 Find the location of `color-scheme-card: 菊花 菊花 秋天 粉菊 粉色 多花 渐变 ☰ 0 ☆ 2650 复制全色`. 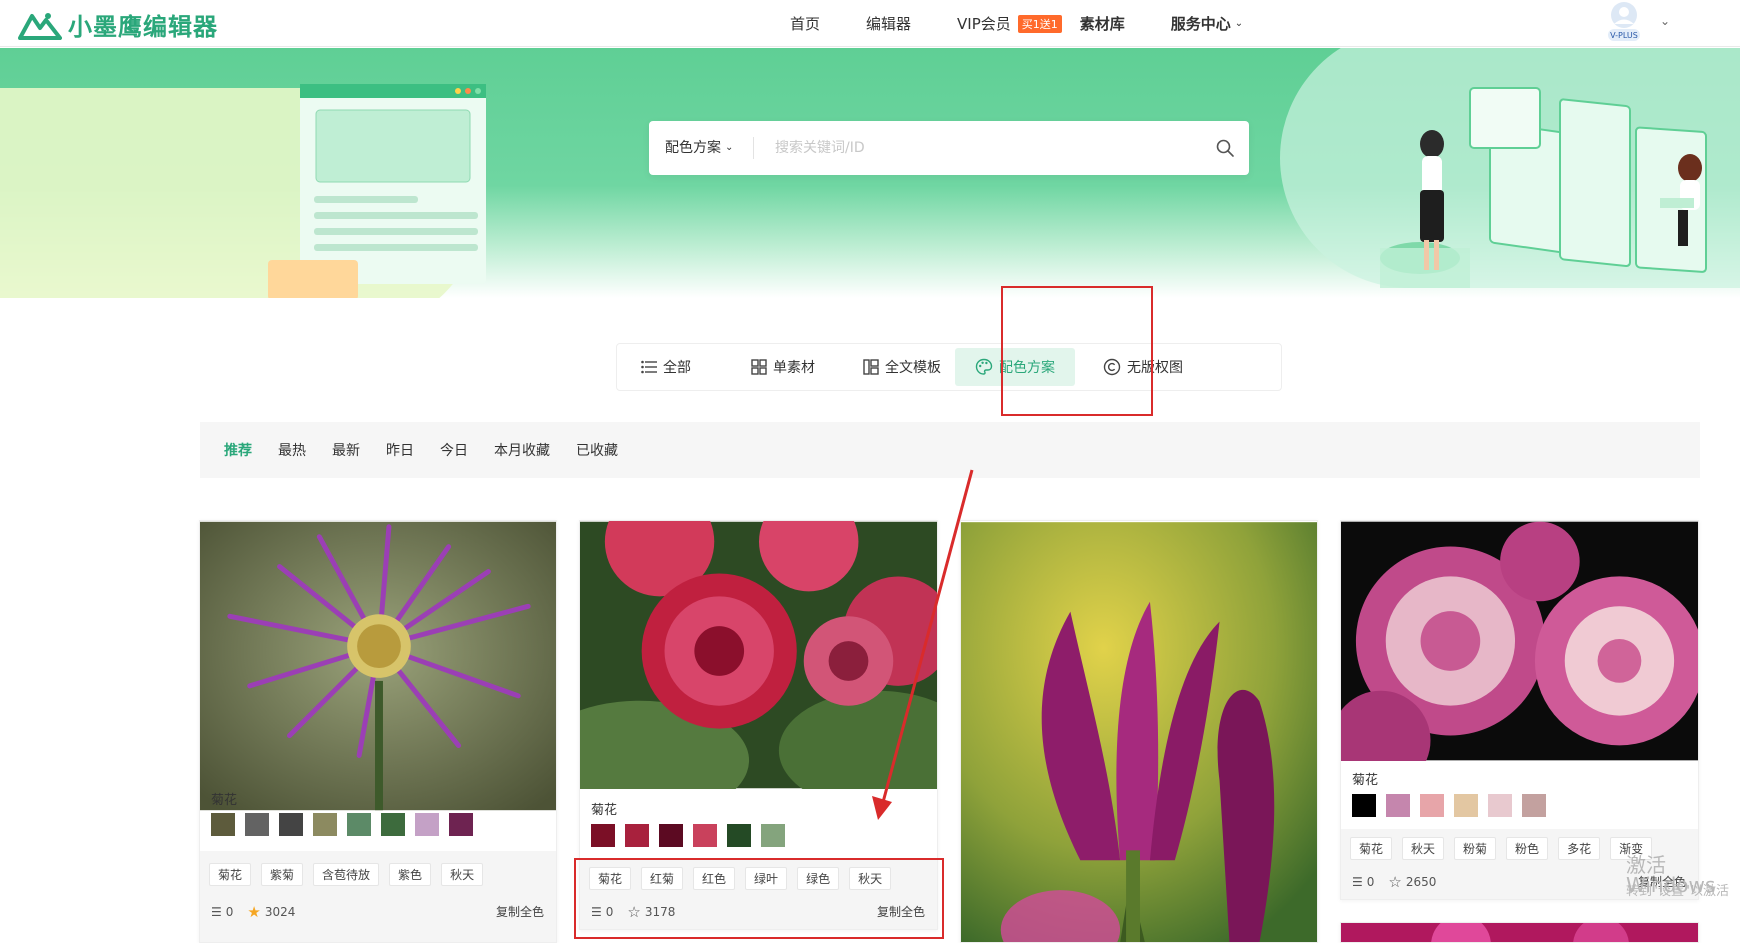

color-scheme-card: 菊花 菊花 秋天 粉菊 粉色 多花 渐变 ☰ 0 ☆ 2650 复制全色 is located at coordinates (1519, 710).